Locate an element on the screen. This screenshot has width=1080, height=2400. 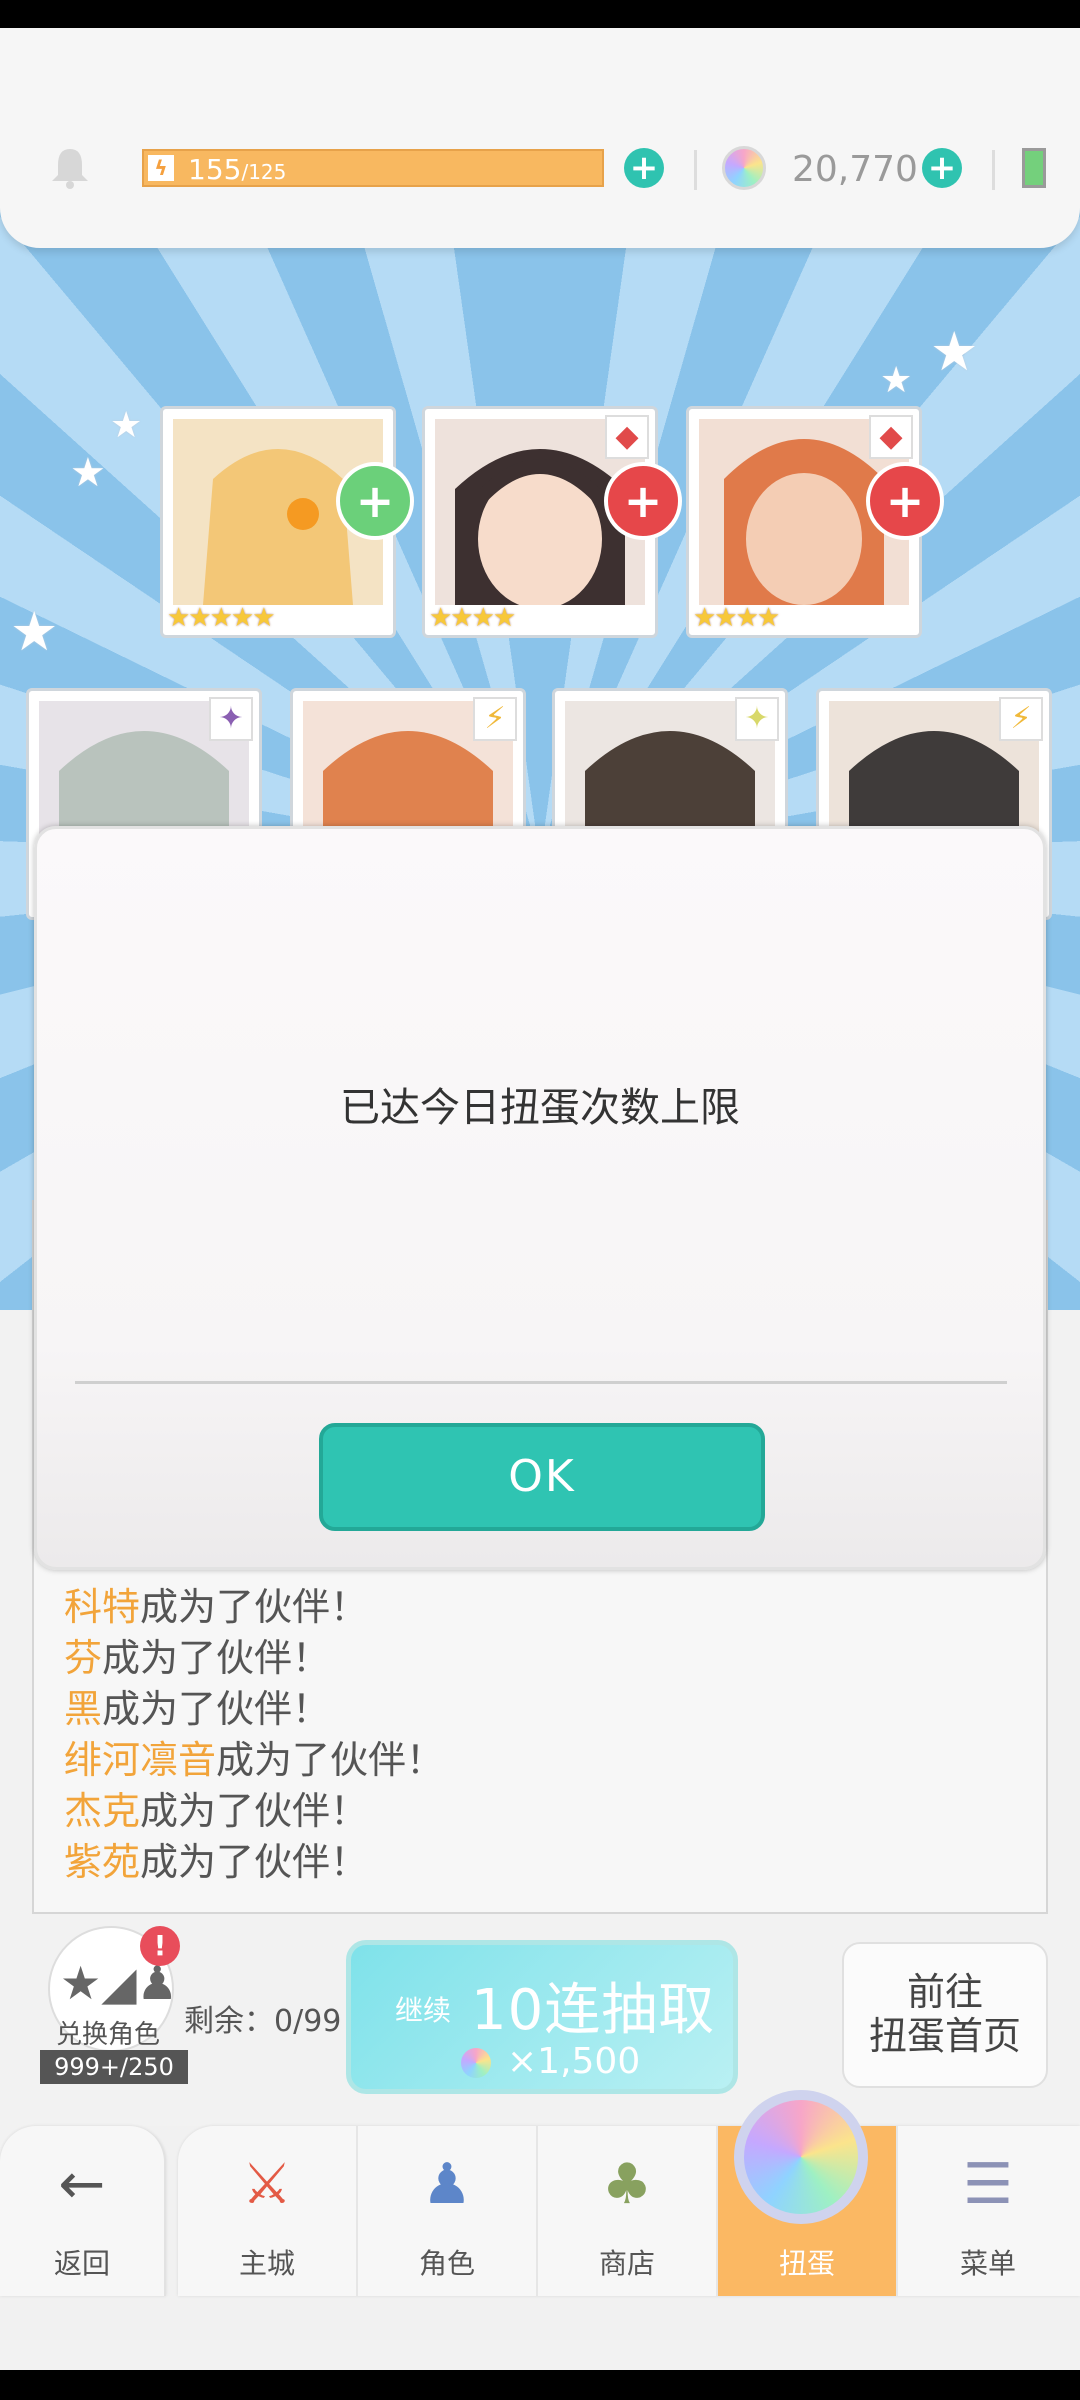
list-item: 科特成为了伙伴！ is located at coordinates (254, 1607).